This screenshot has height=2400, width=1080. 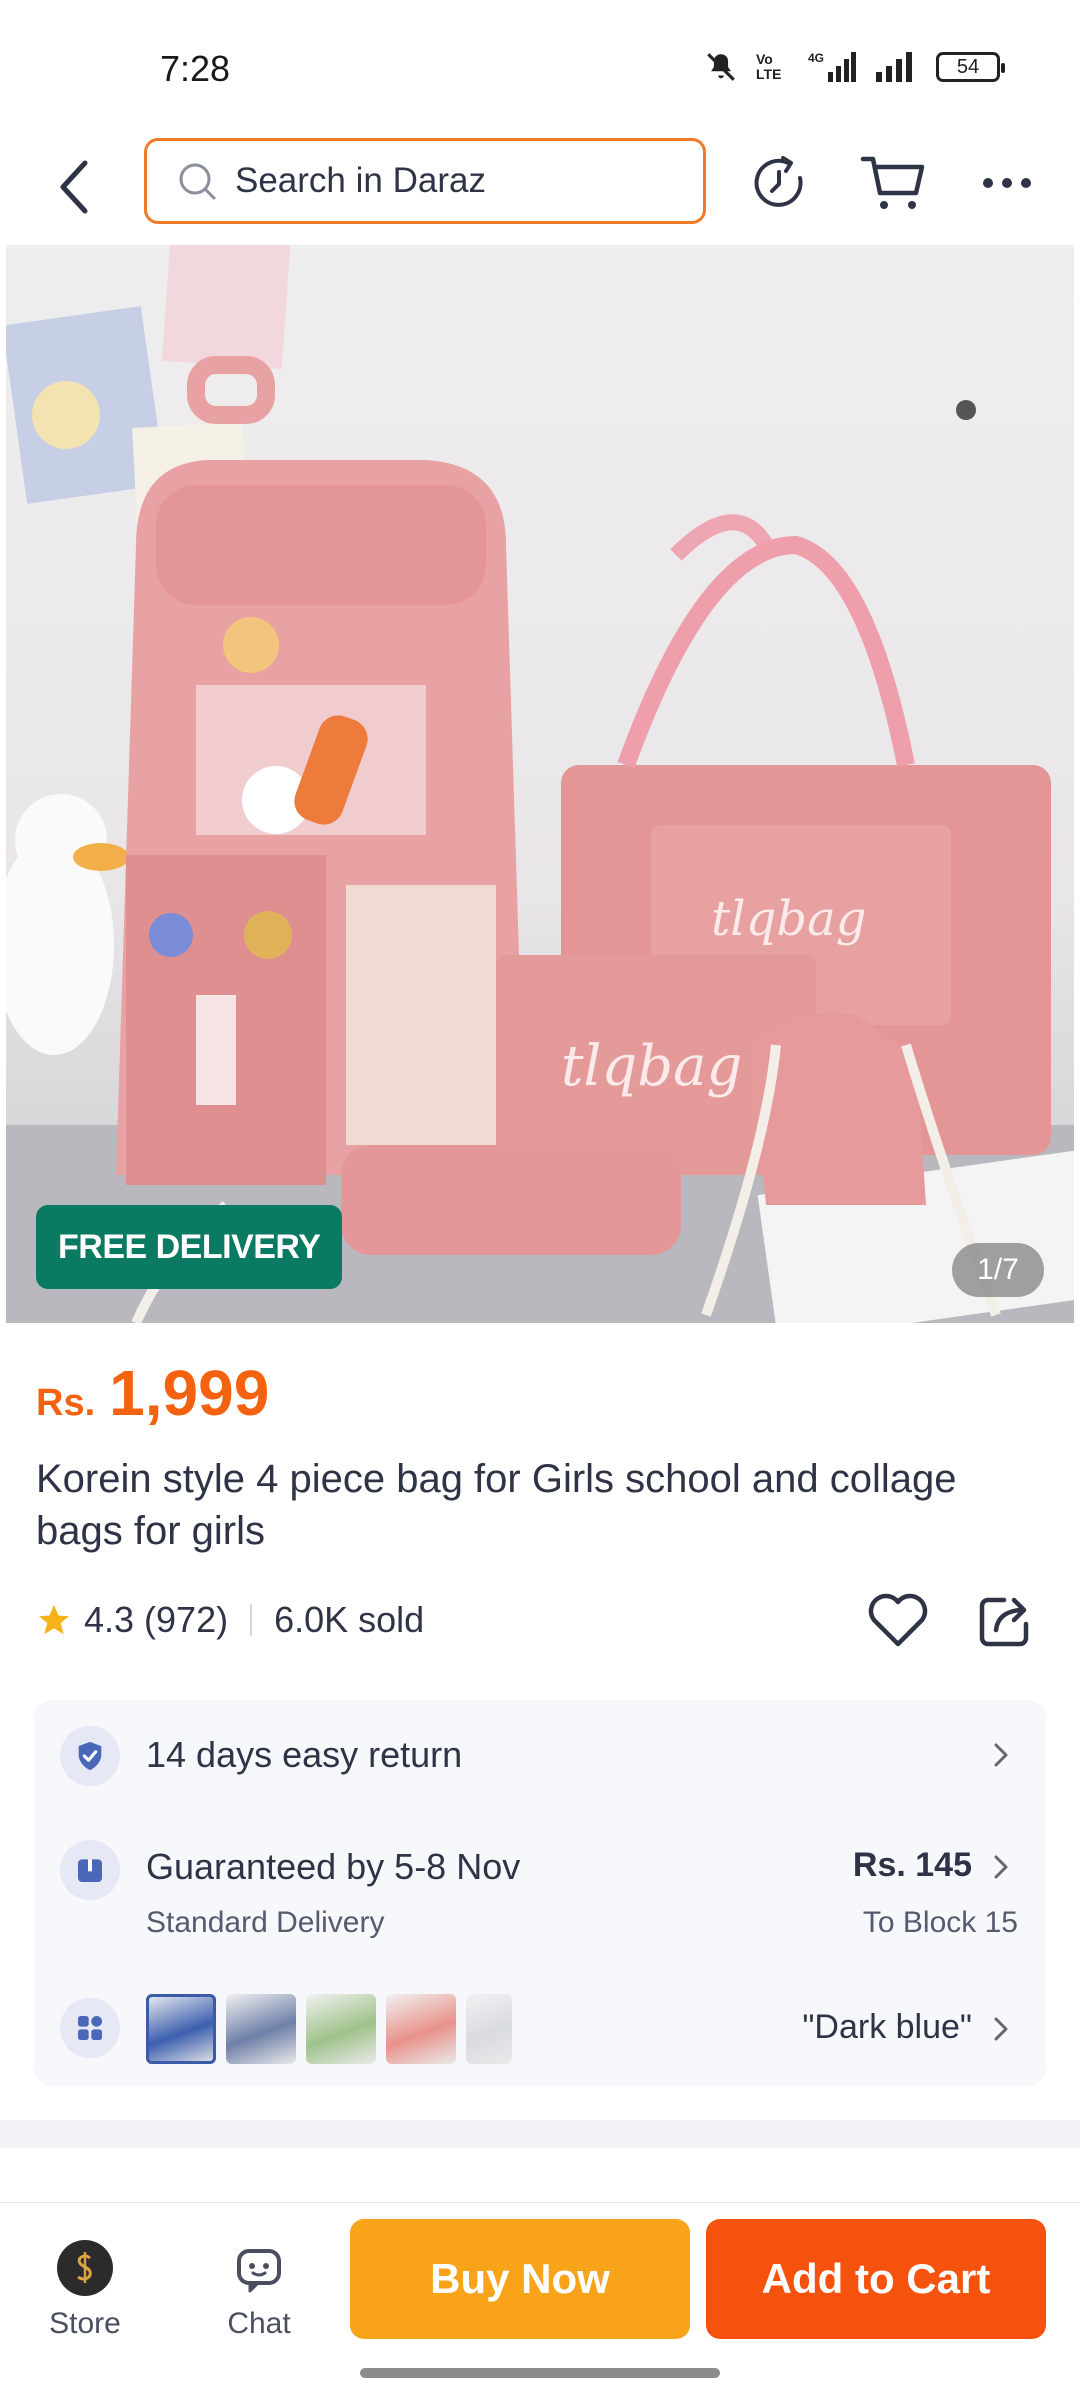 I want to click on share-button, so click(x=1006, y=1620).